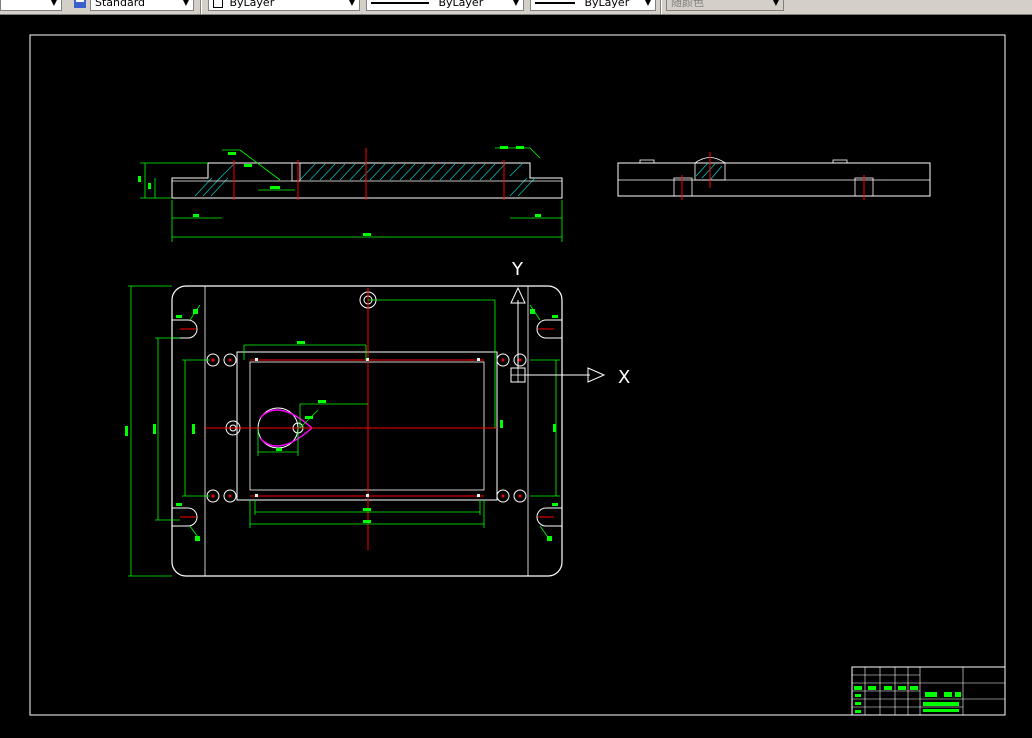  I want to click on side-view, so click(774, 176).